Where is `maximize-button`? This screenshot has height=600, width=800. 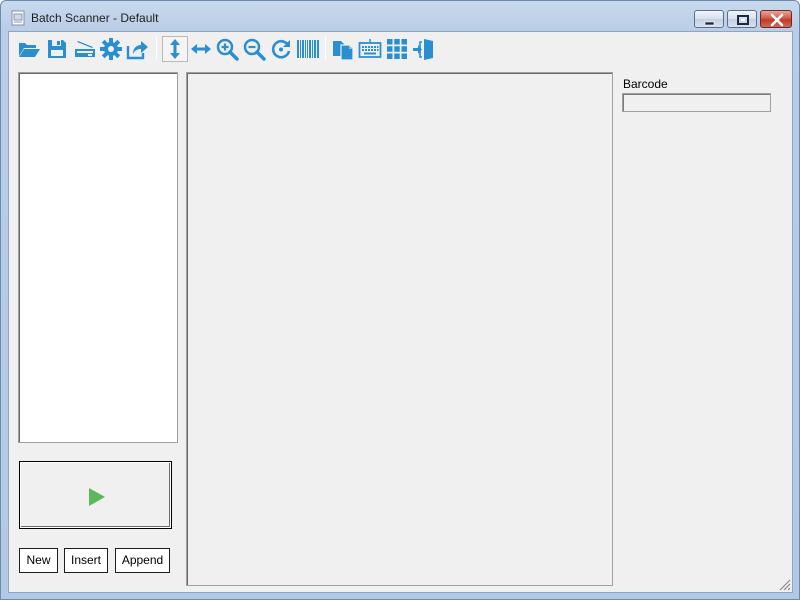
maximize-button is located at coordinates (742, 19).